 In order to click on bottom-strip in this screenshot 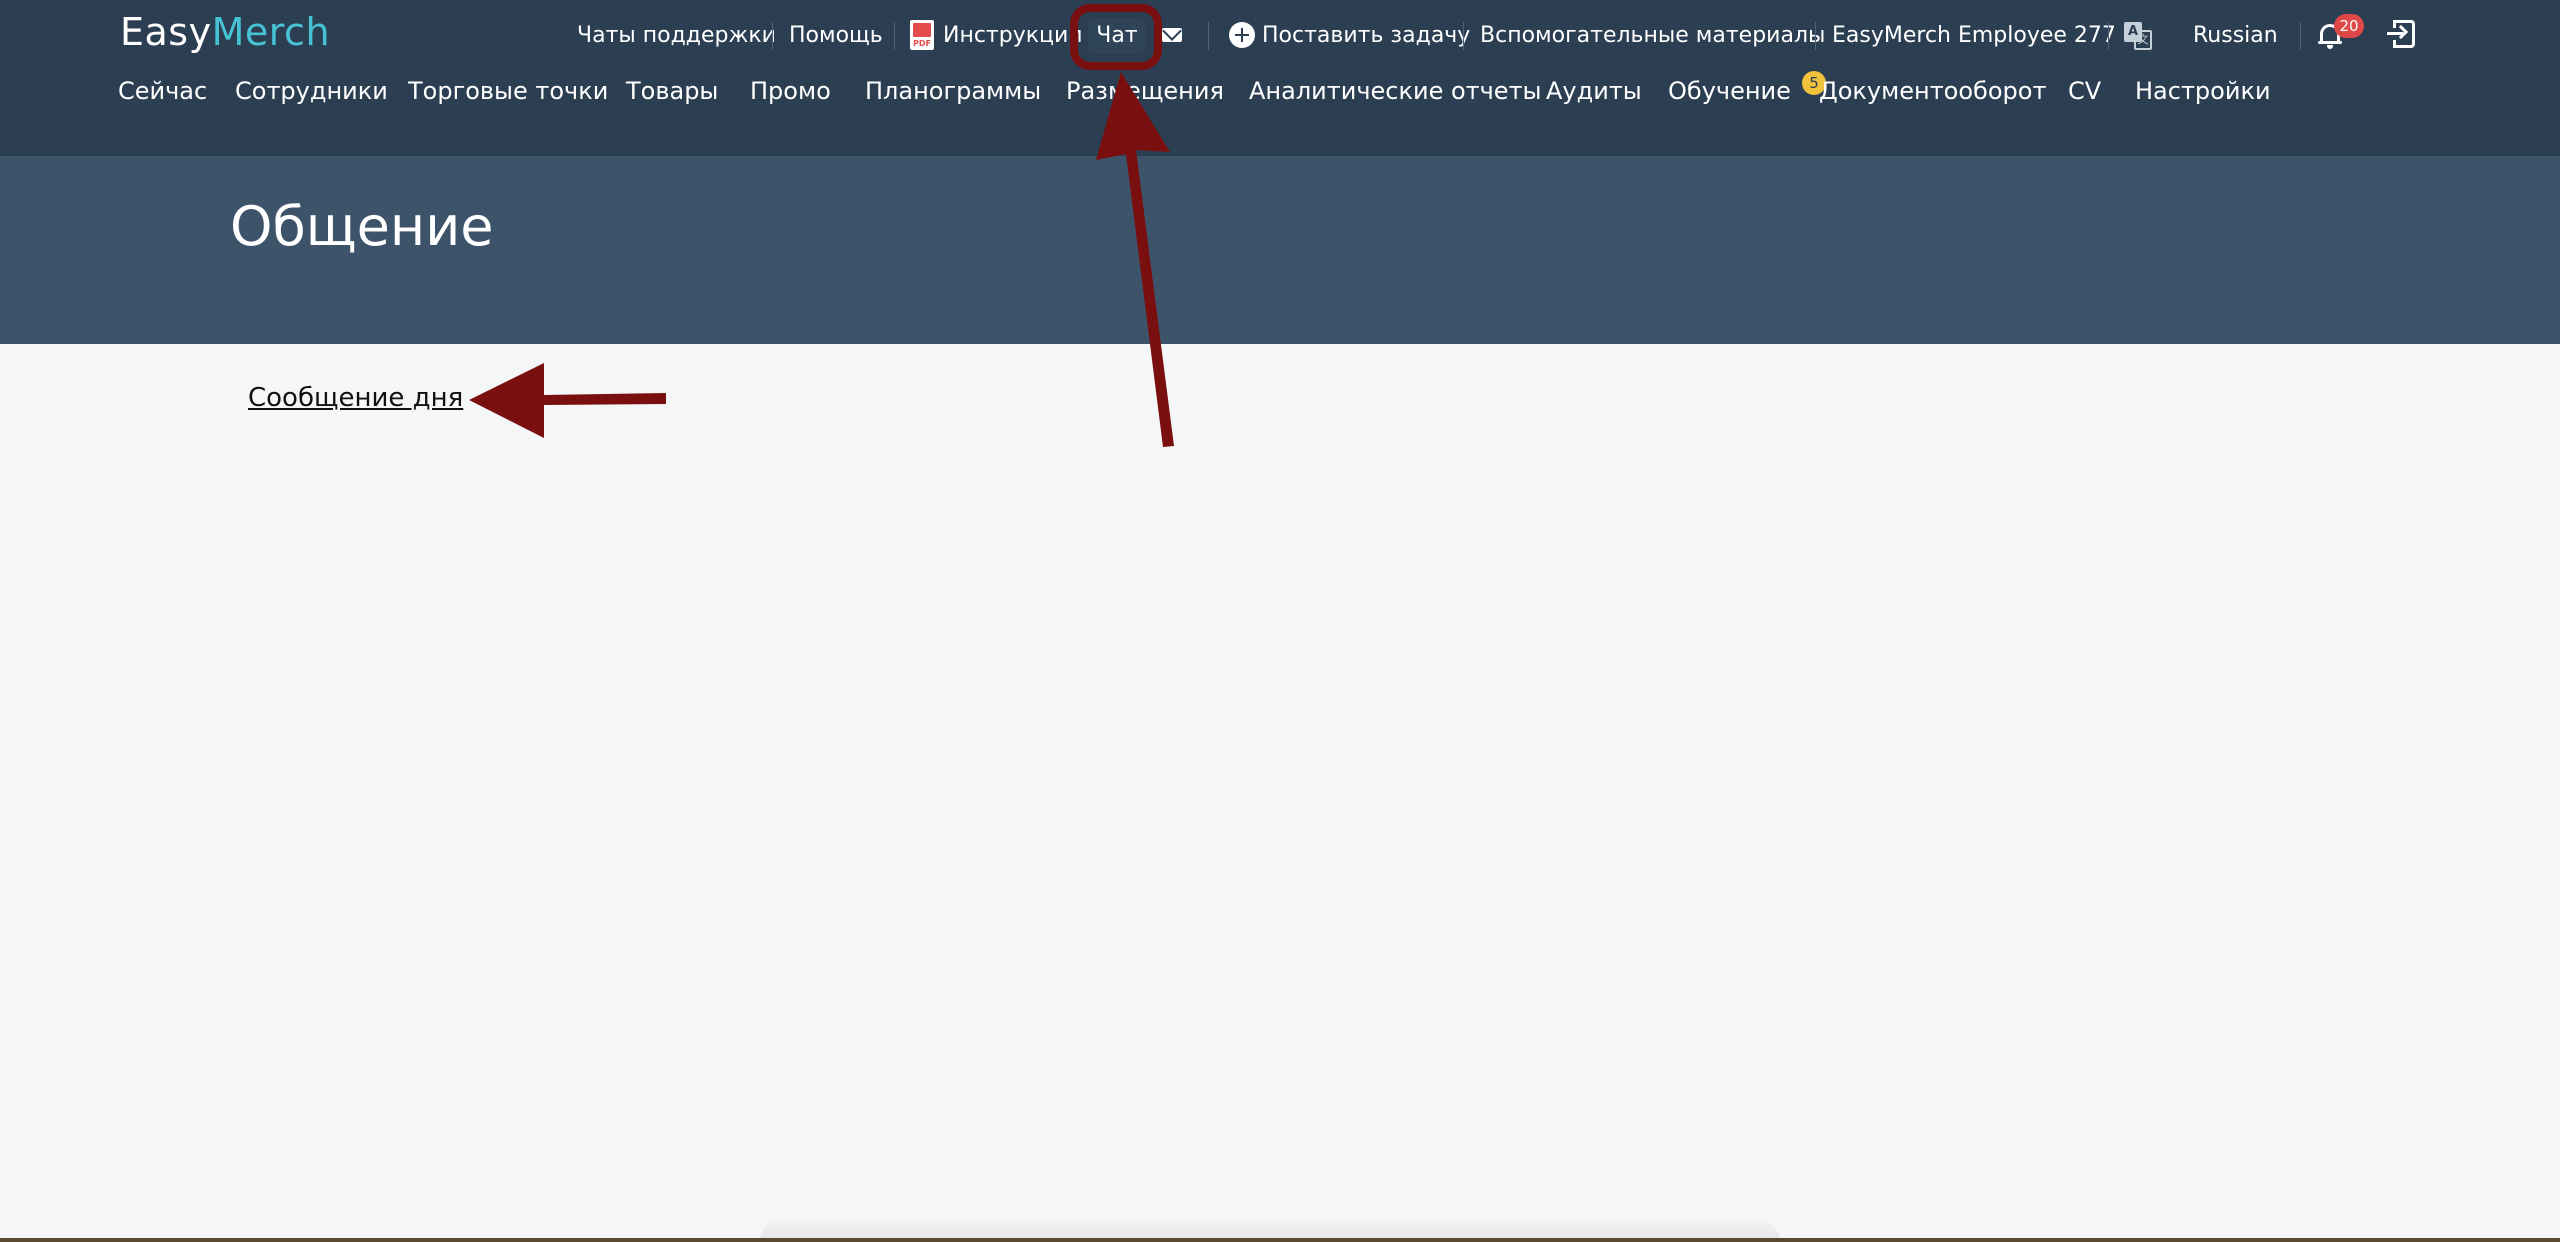, I will do `click(1280, 1240)`.